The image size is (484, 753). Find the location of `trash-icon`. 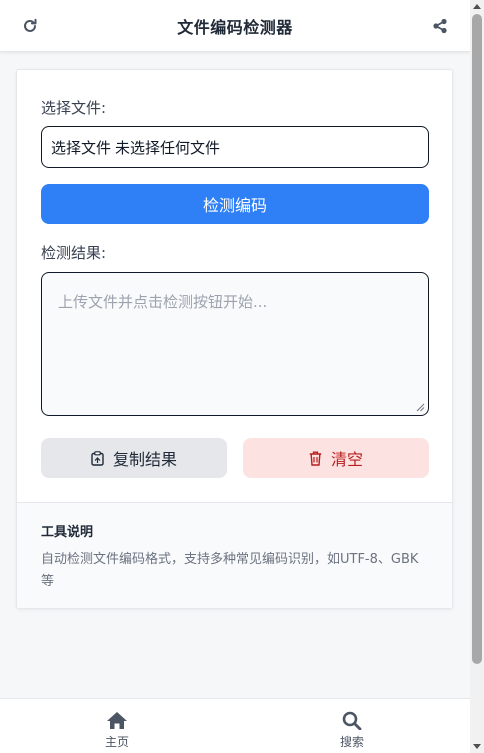

trash-icon is located at coordinates (315, 458).